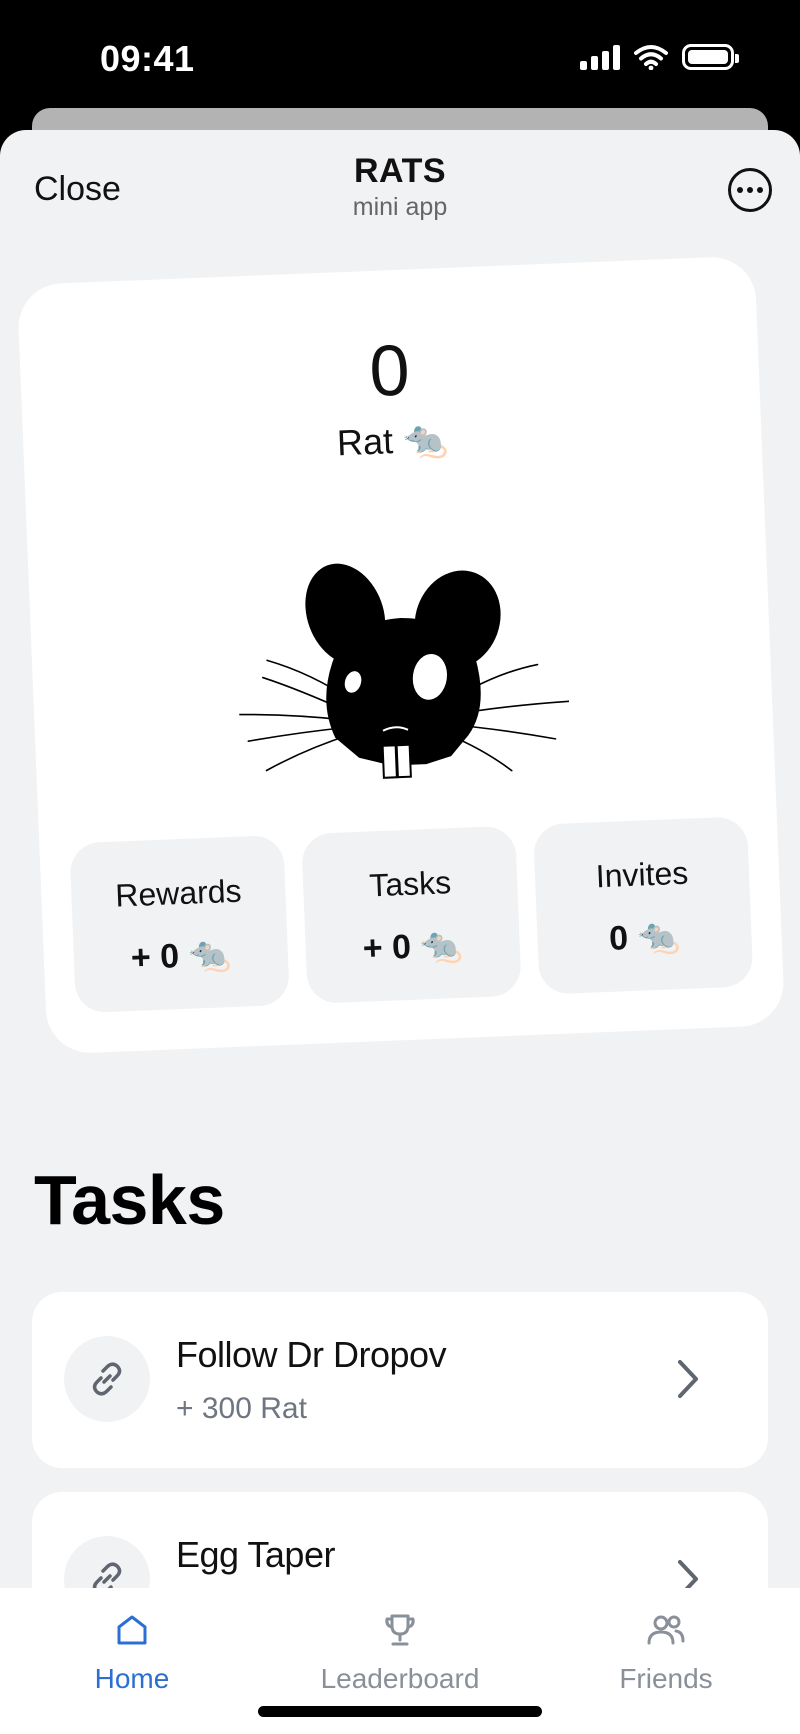 The image size is (800, 1734). What do you see at coordinates (400, 207) in the screenshot?
I see `app-subtitle: mini app` at bounding box center [400, 207].